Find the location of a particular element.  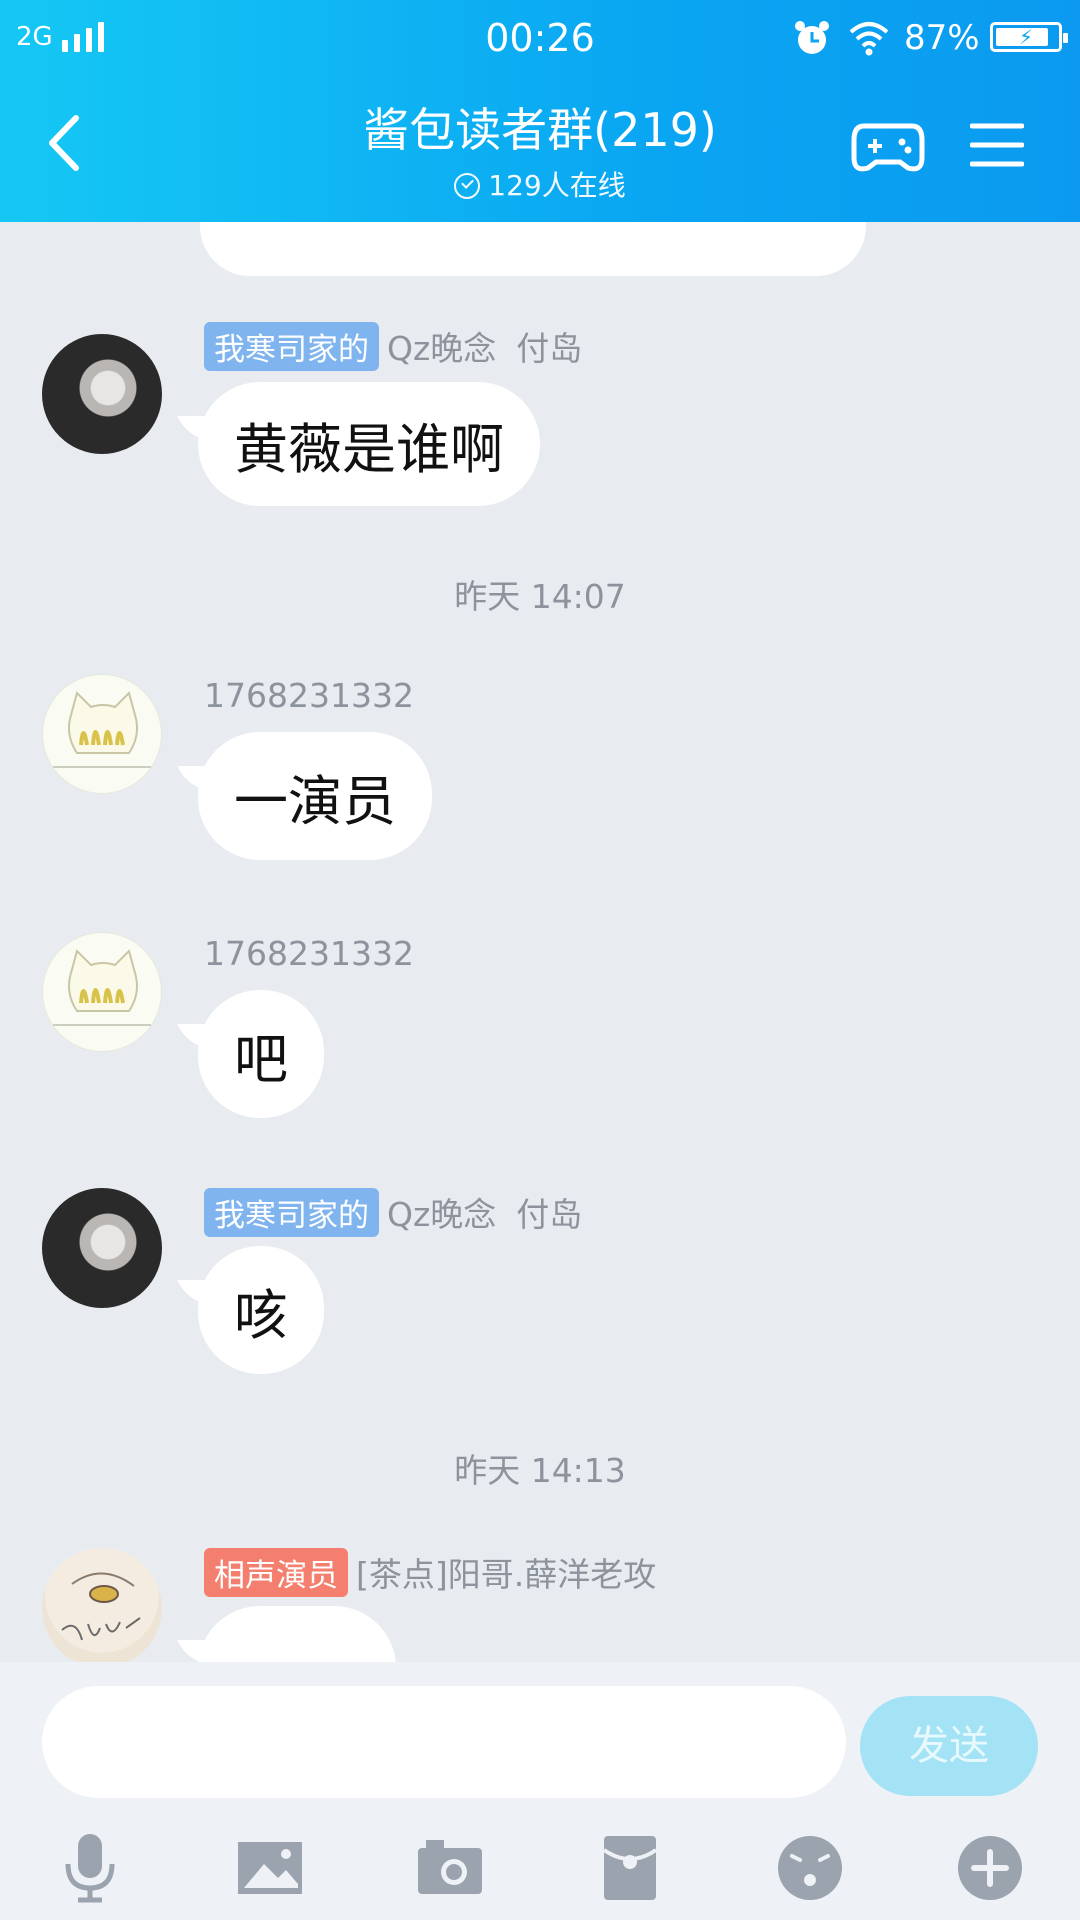

input-toolbar is located at coordinates (540, 1864).